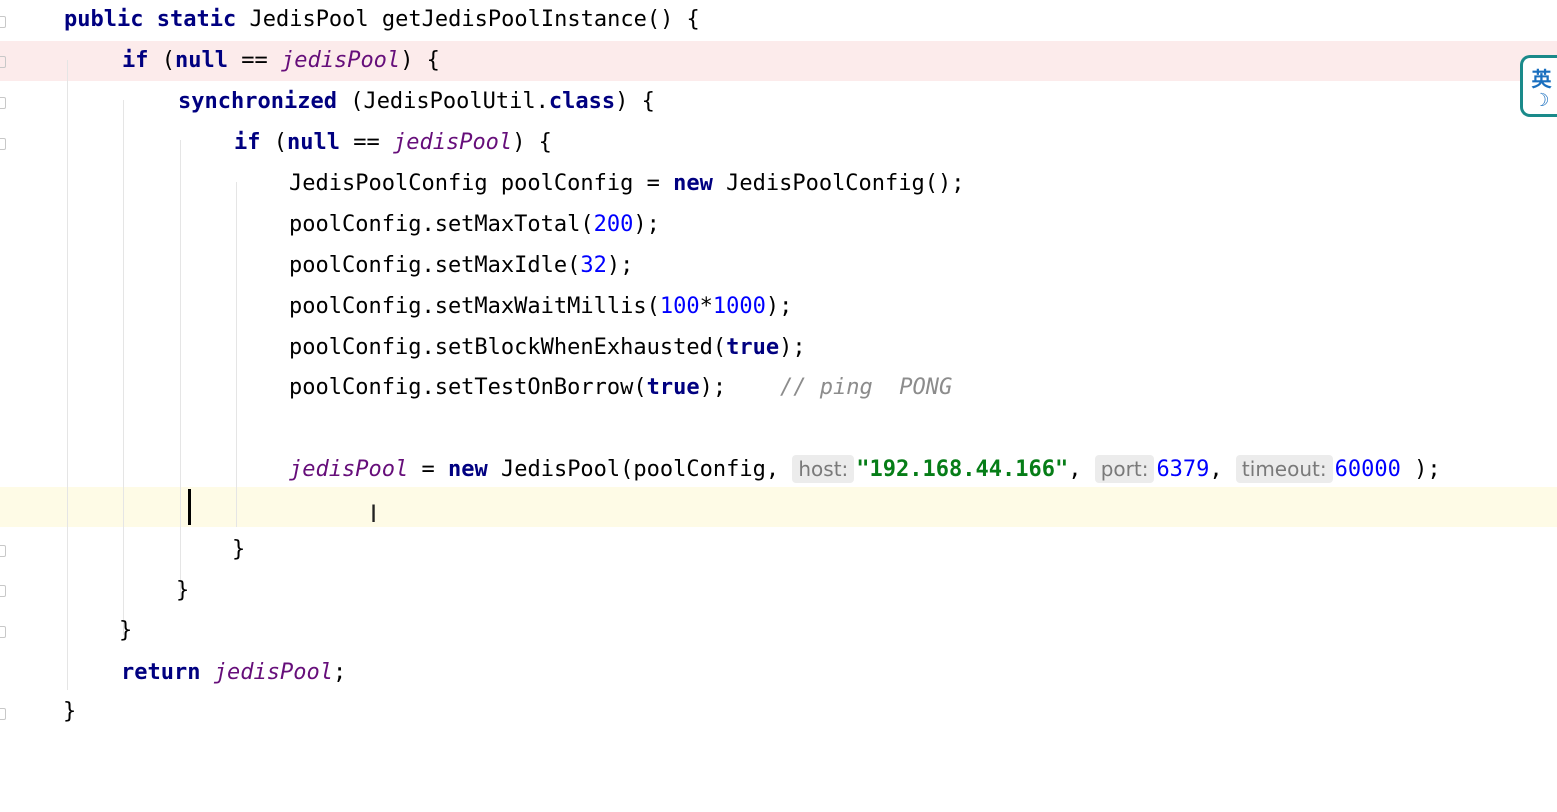 This screenshot has height=812, width=1557. Describe the element at coordinates (104, 19) in the screenshot. I see `keyword: public` at that location.